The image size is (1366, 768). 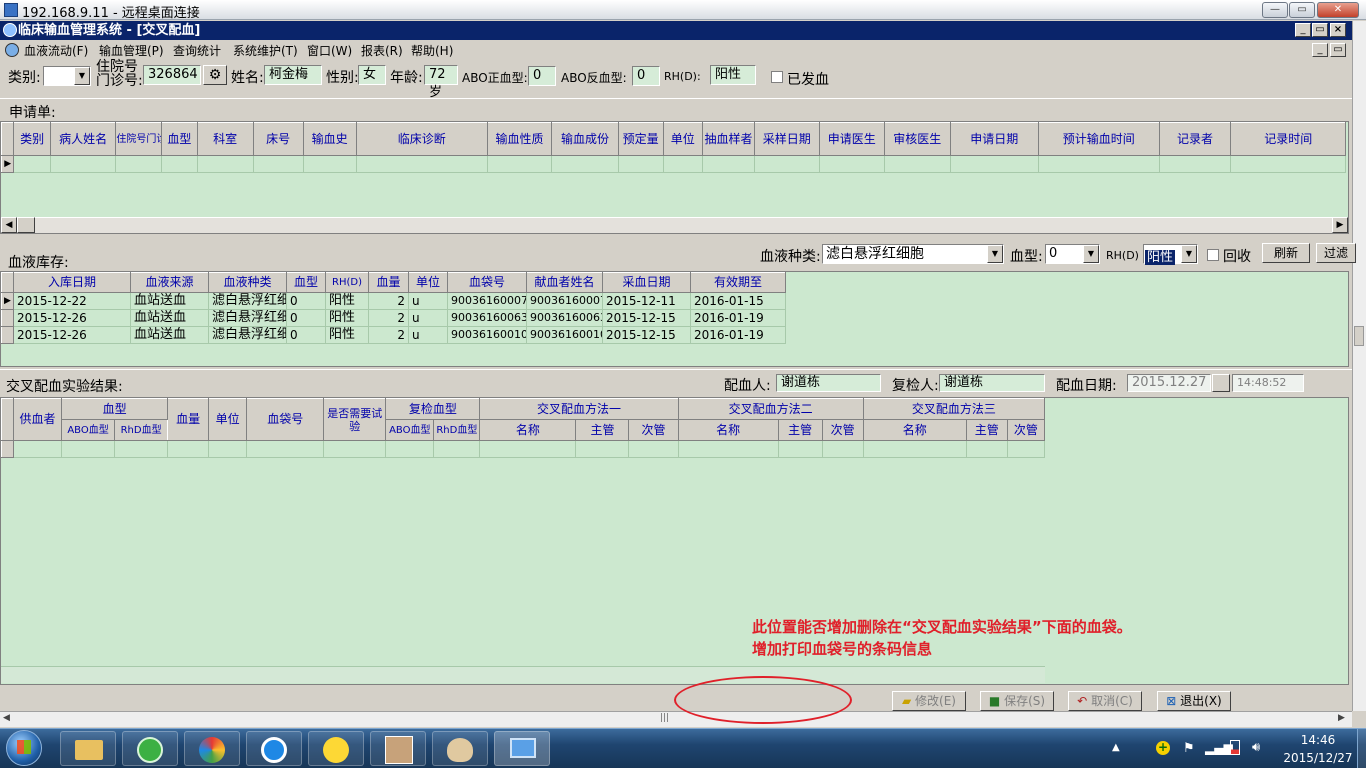 I want to click on col-group-recheck-type: 复检血型, so click(x=433, y=409).